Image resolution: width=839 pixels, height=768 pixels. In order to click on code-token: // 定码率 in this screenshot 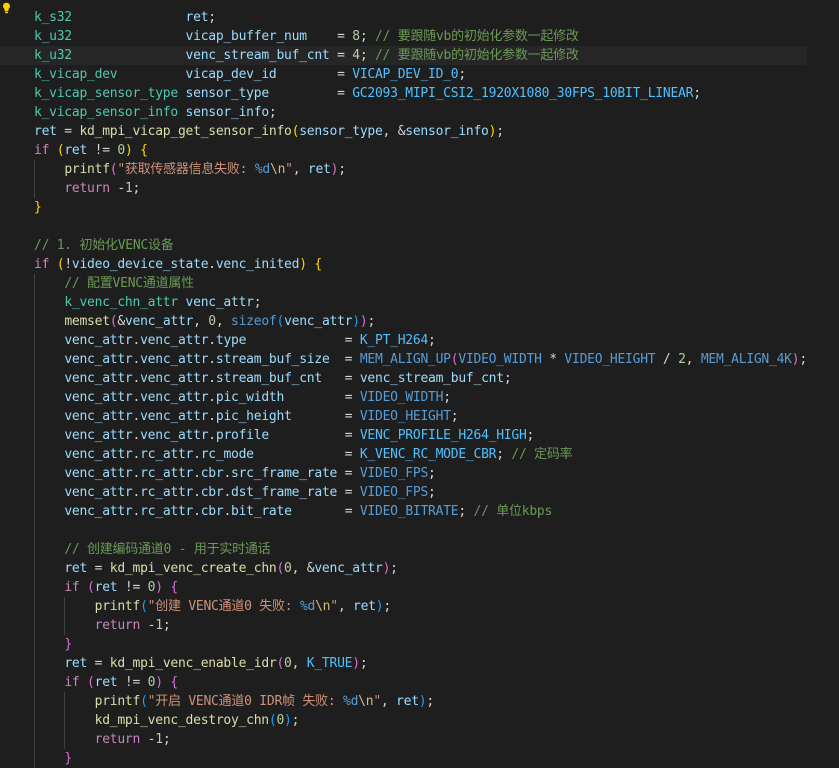, I will do `click(542, 454)`.